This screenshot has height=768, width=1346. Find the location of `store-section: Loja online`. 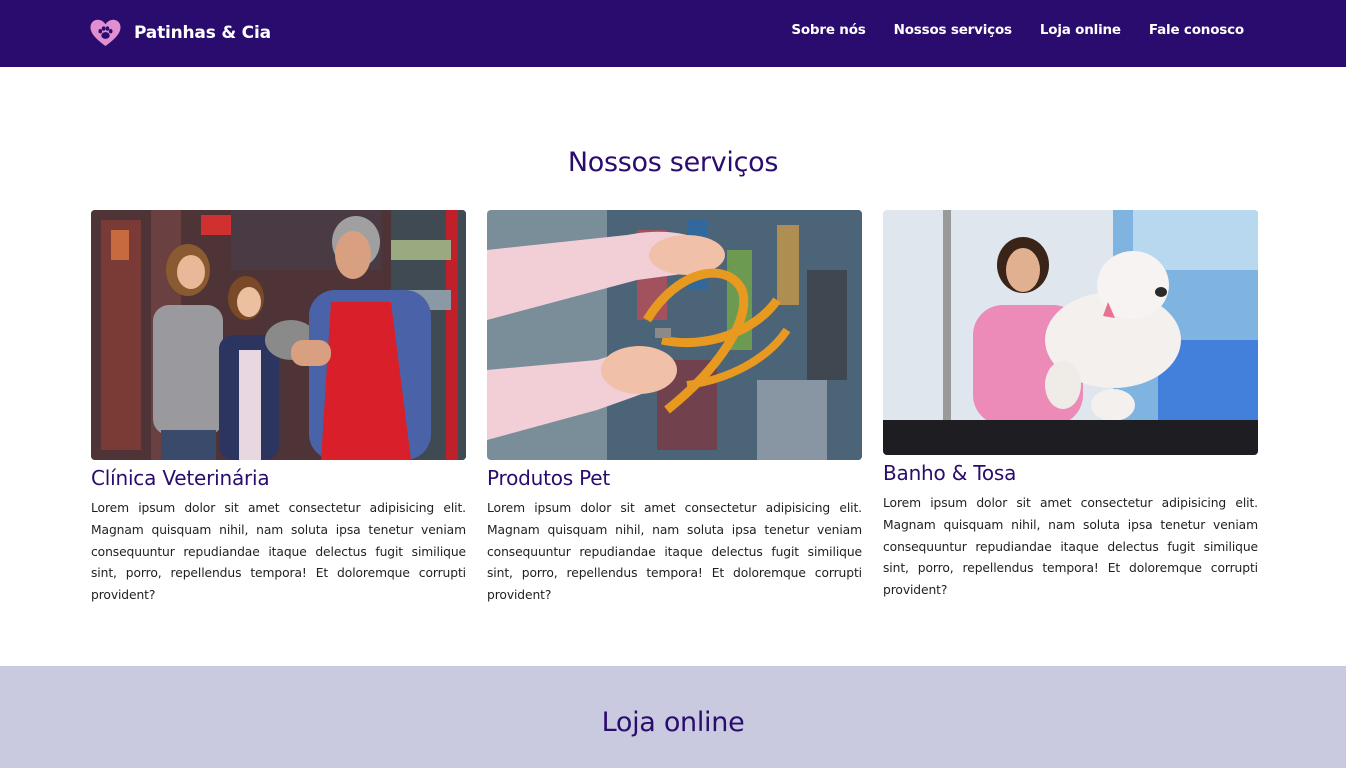

store-section: Loja online is located at coordinates (673, 717).